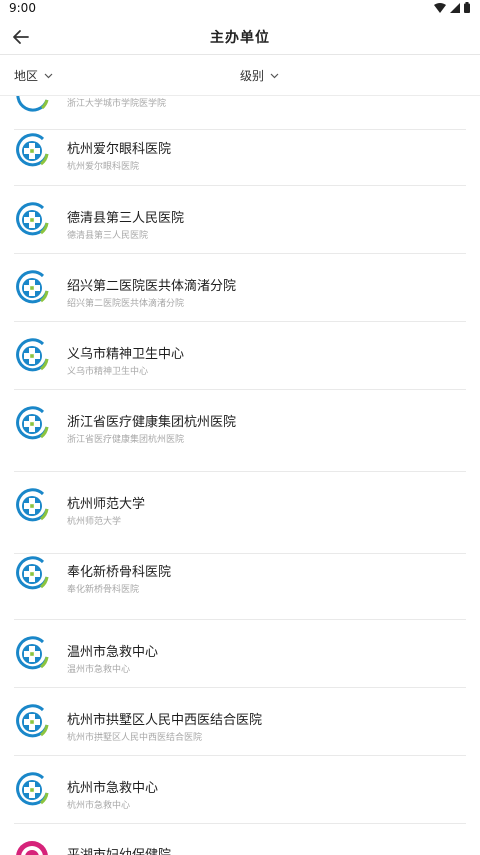 The width and height of the screenshot is (480, 855). I want to click on list-item: 奉化新桥骨科医院 奉化新桥骨科医院, so click(240, 587).